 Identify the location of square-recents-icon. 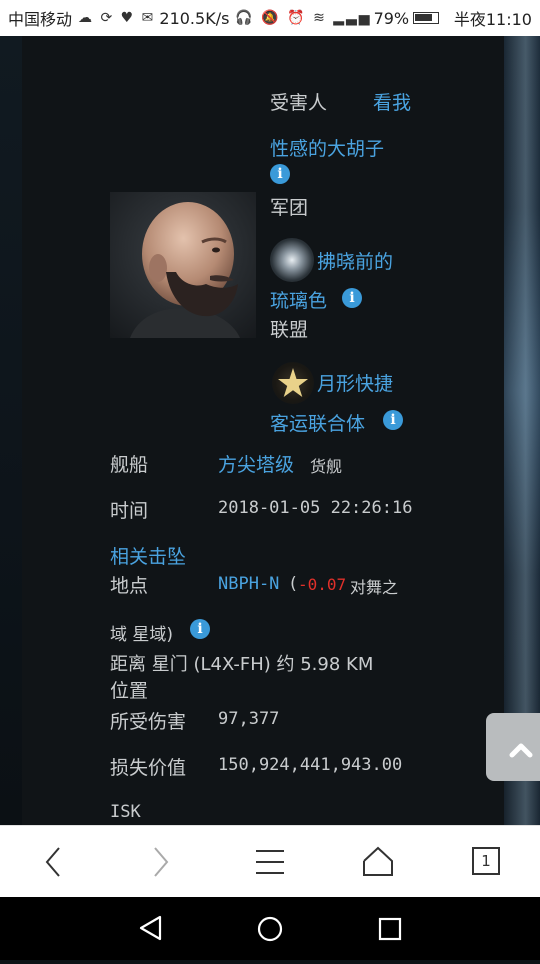
(390, 929).